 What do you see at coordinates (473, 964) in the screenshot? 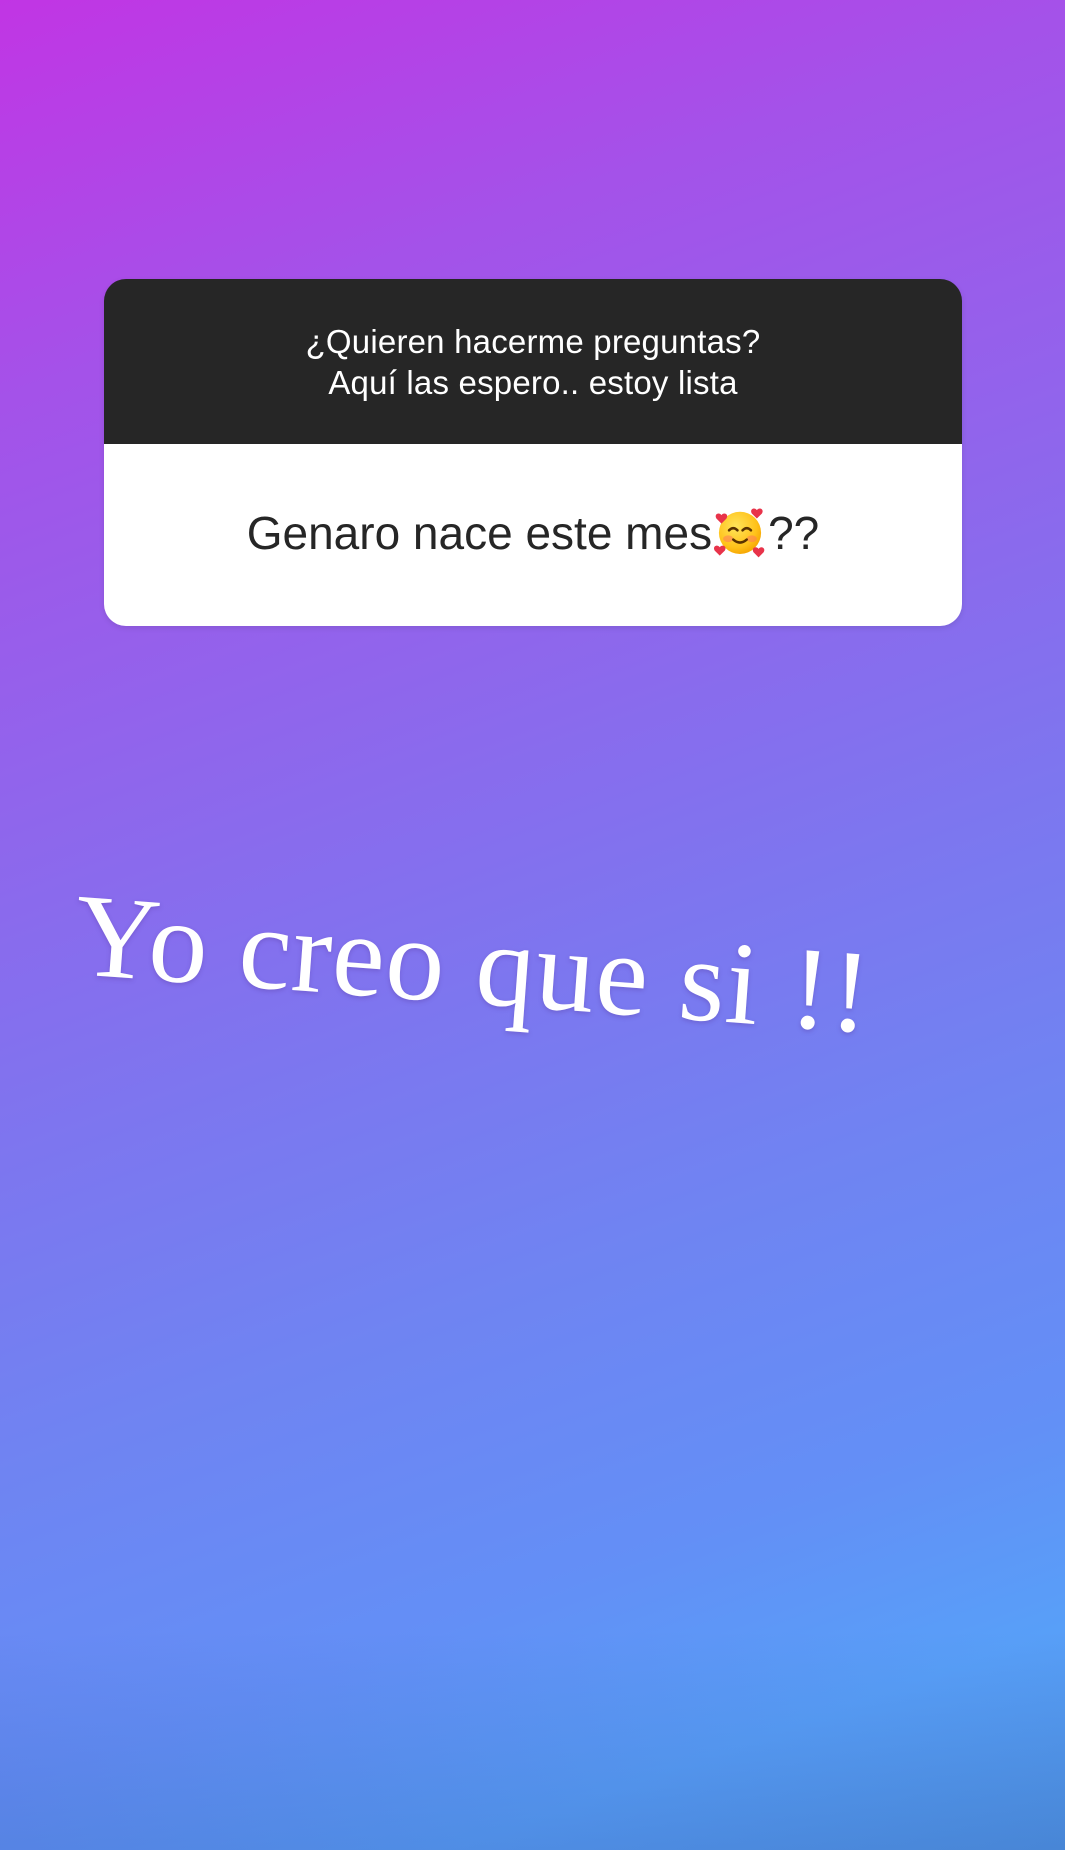
I see `reply-overlay-text: Yo creo que si !!` at bounding box center [473, 964].